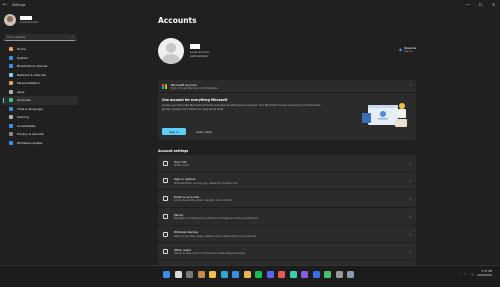  Describe the element at coordinates (40, 92) in the screenshot. I see `sidebar-item-apps: Apps` at that location.